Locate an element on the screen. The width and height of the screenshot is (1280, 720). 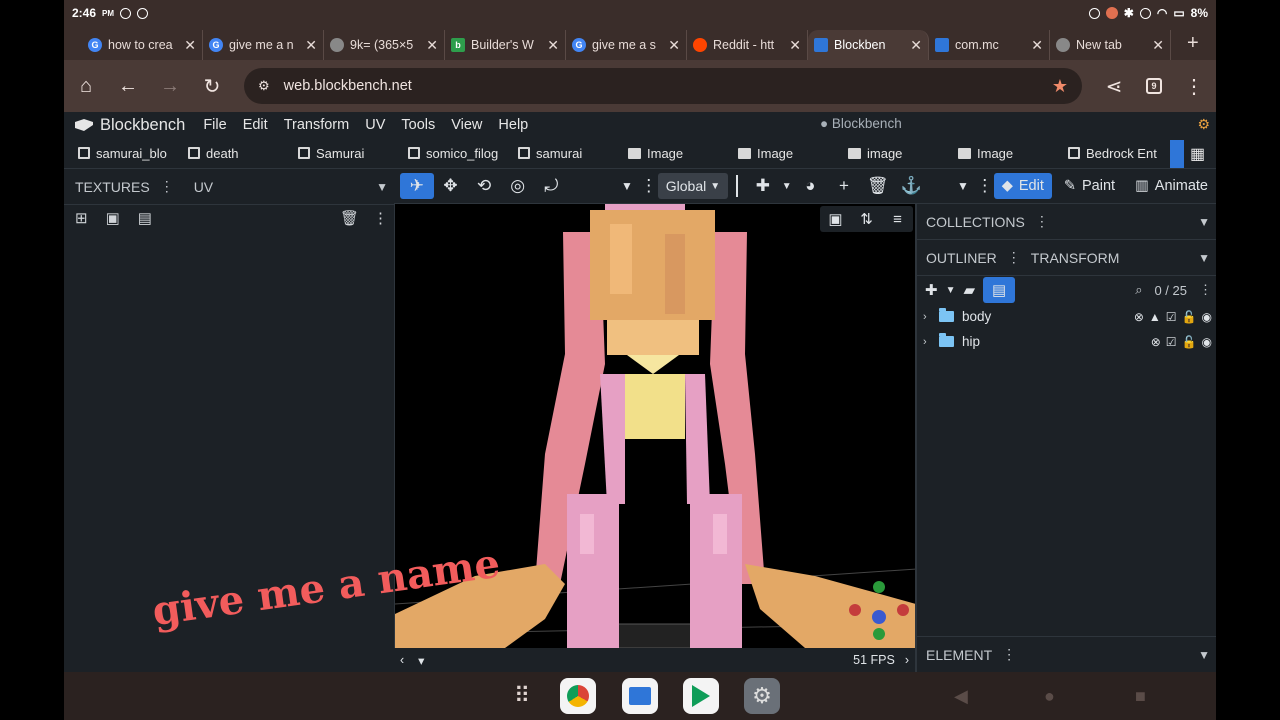
vertex-snap-icon: ⤾ is located at coordinates (552, 186).